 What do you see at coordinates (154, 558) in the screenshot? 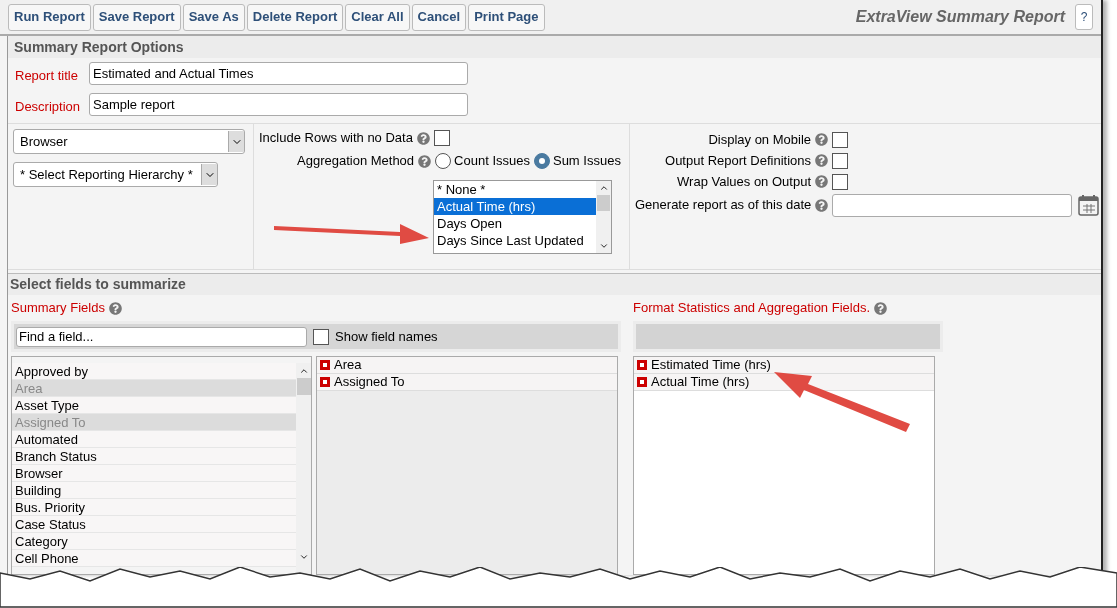
I see `field-list-item: Cell Phone` at bounding box center [154, 558].